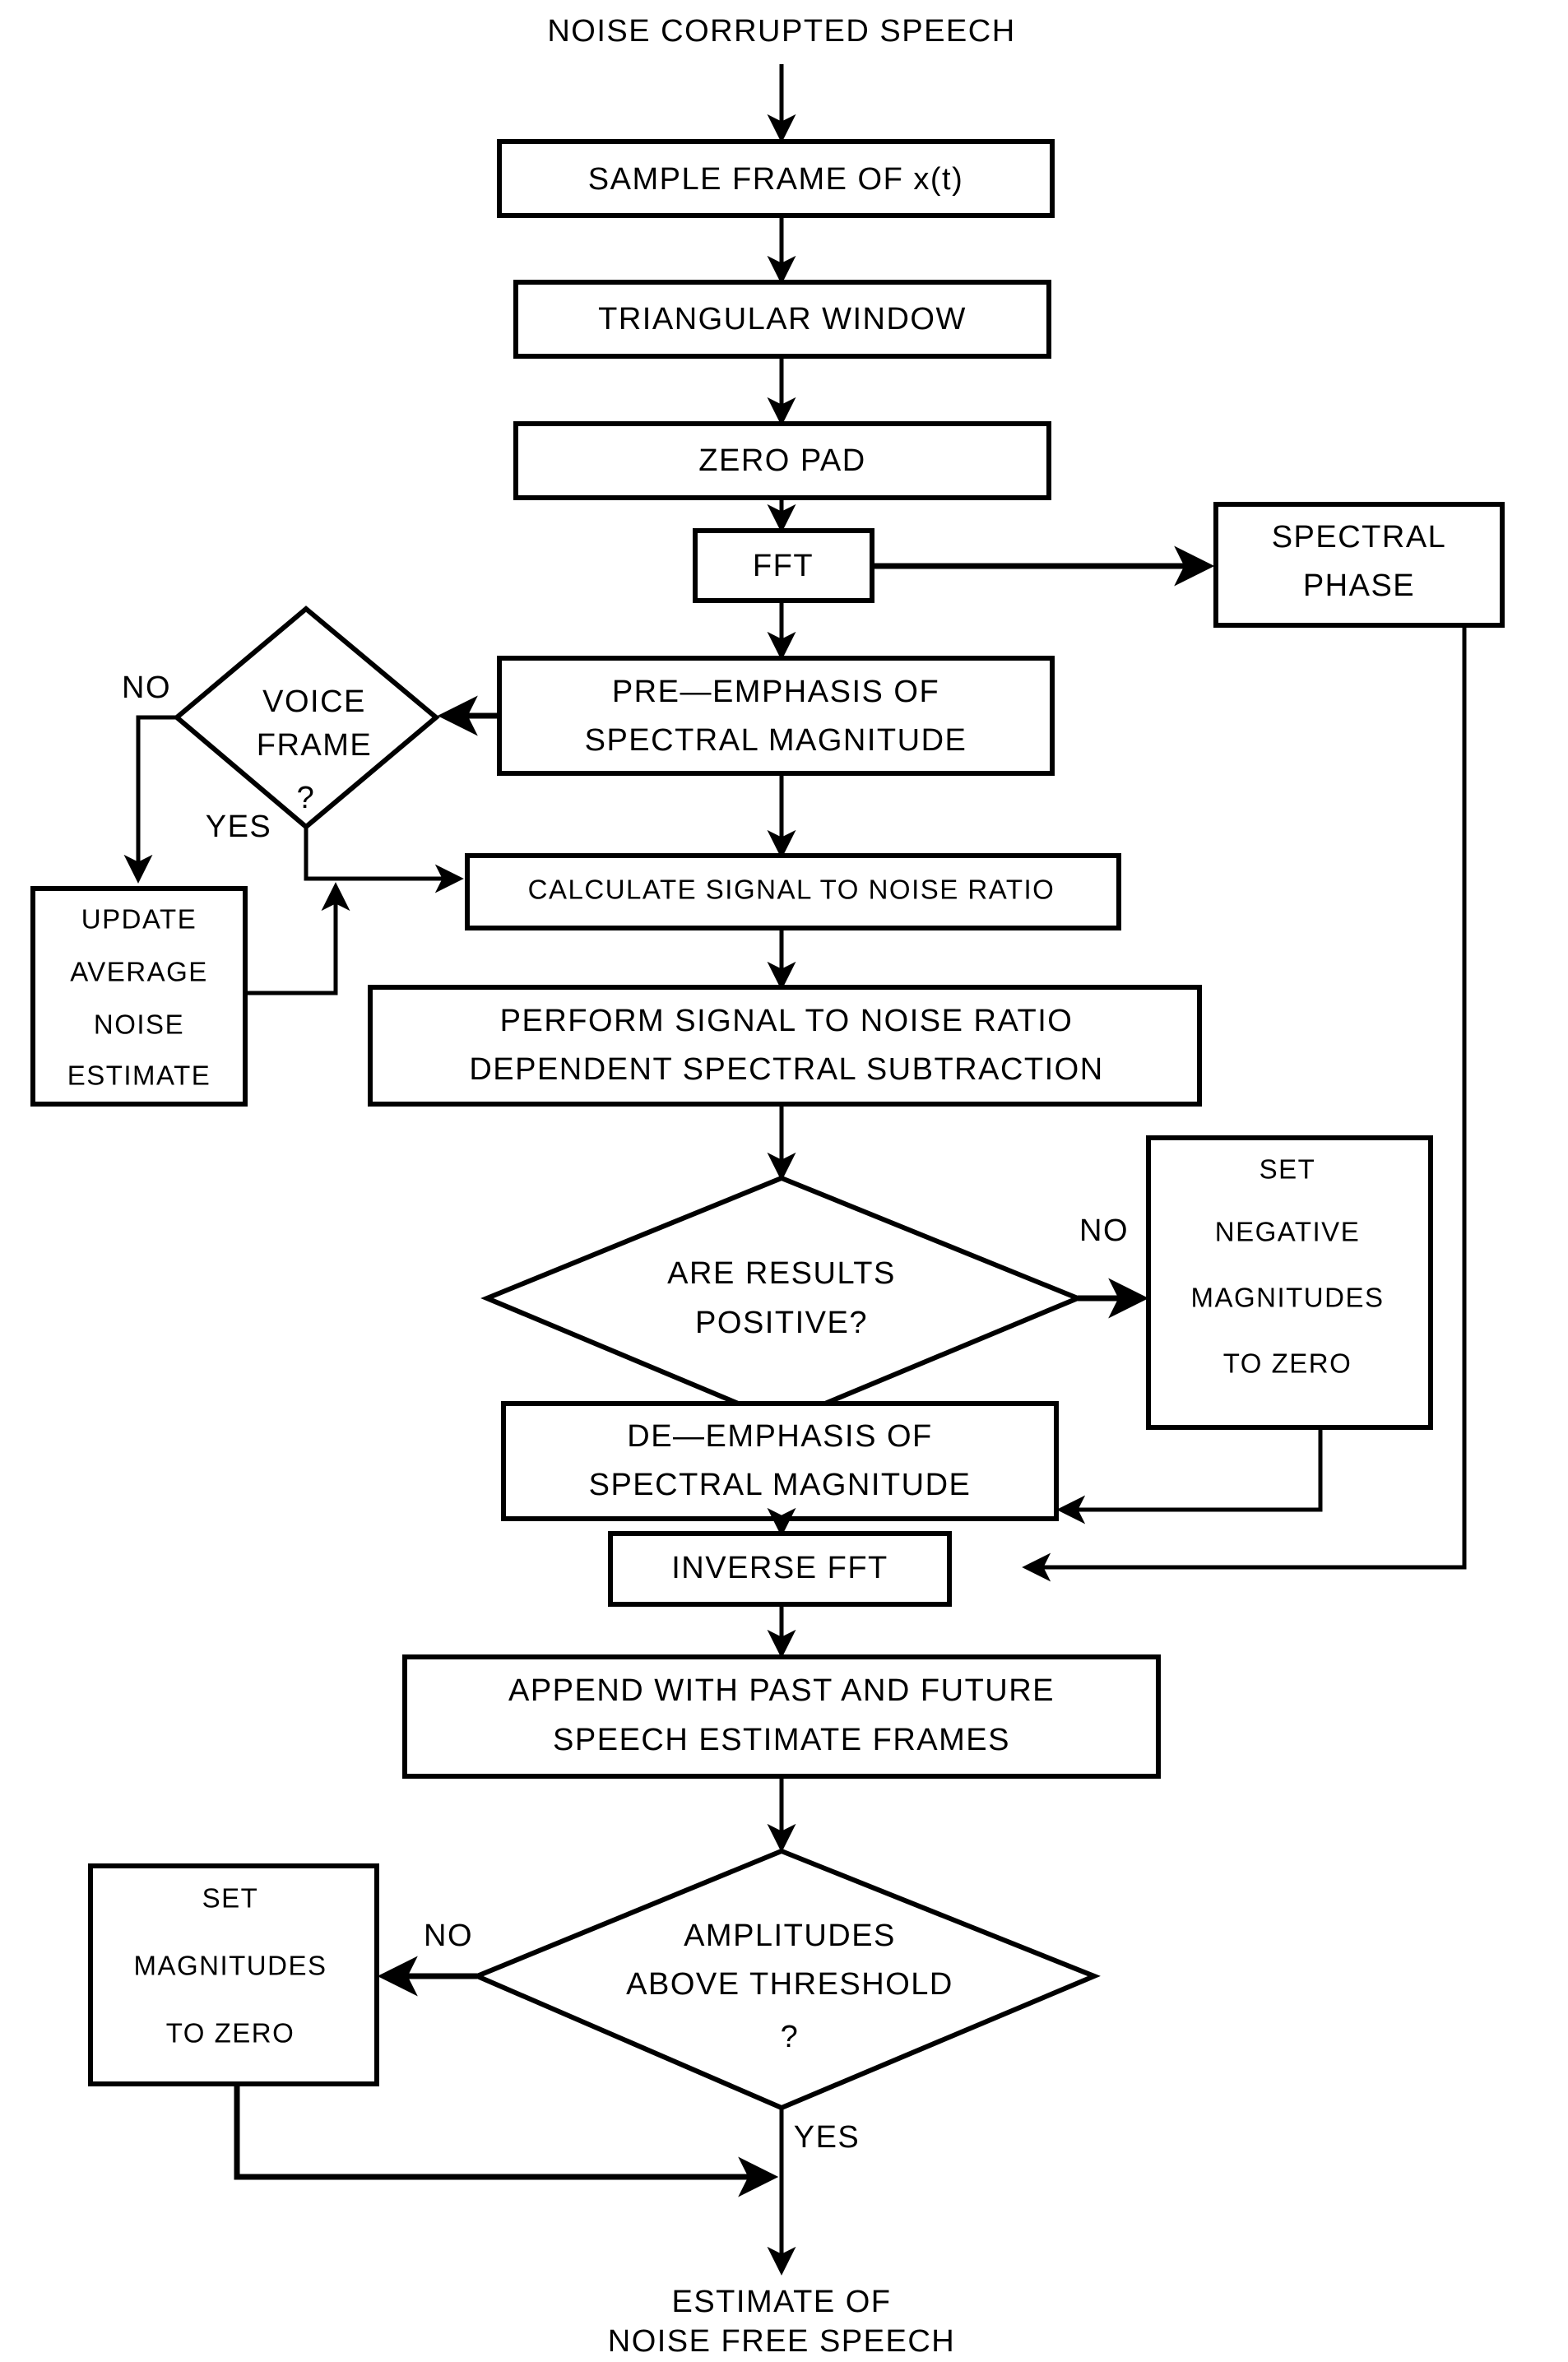 This screenshot has height=2362, width=1568. Describe the element at coordinates (1189, 1475) in the screenshot. I see `edge-set-negative-to-de-emphasis` at that location.